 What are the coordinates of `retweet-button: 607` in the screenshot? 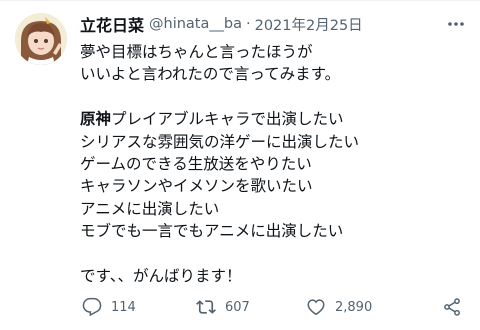 It's located at (223, 307).